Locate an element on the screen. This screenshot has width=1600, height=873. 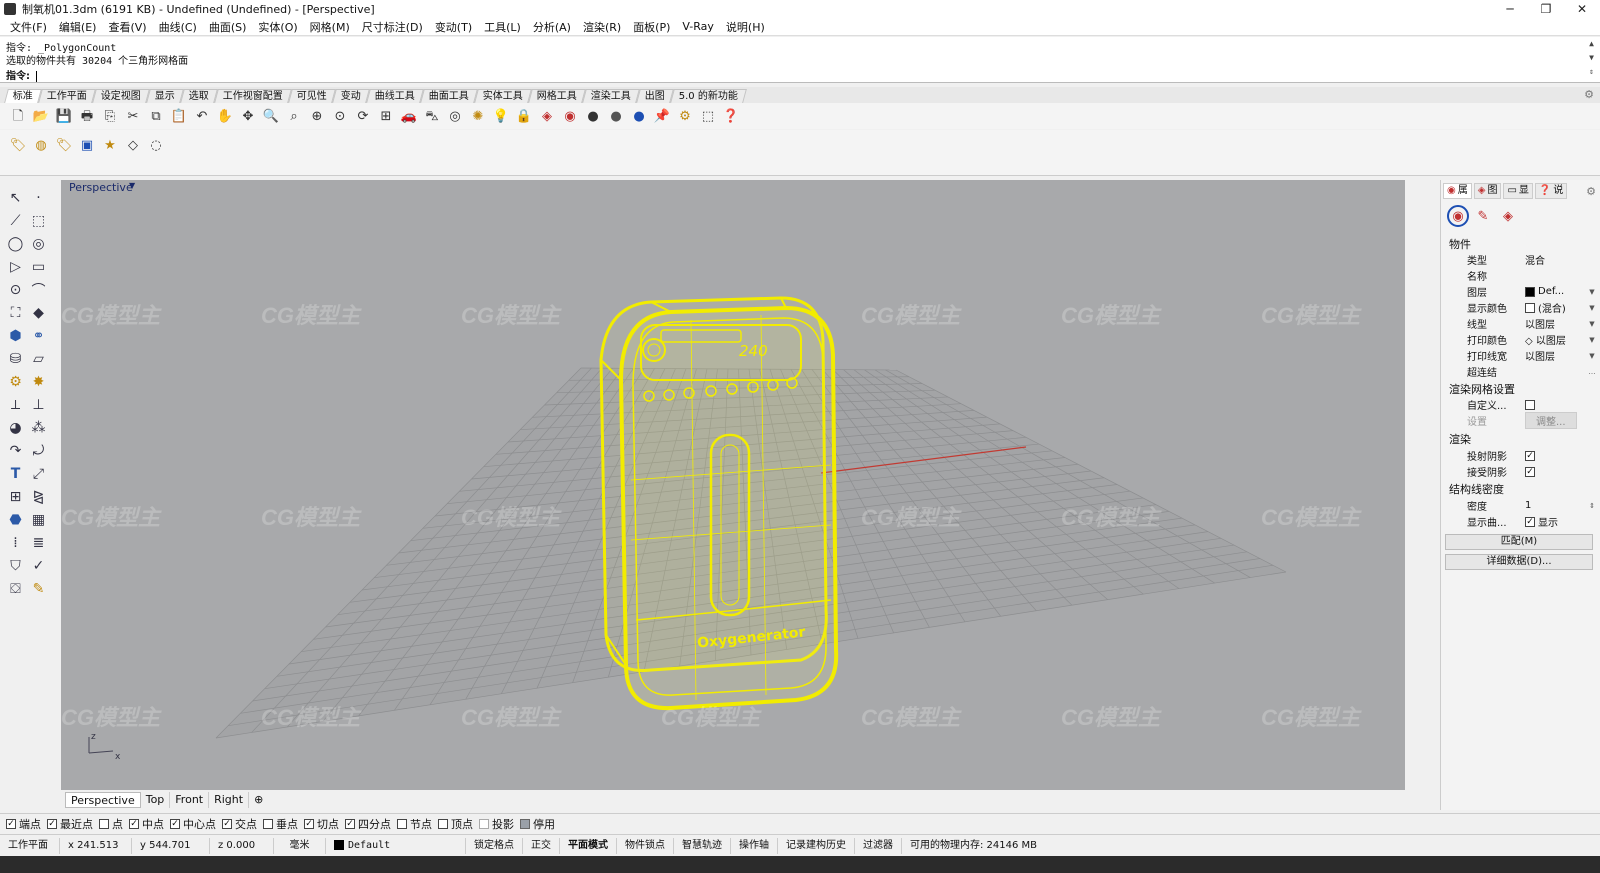
menu-render: 渲染(R) is located at coordinates (602, 27).